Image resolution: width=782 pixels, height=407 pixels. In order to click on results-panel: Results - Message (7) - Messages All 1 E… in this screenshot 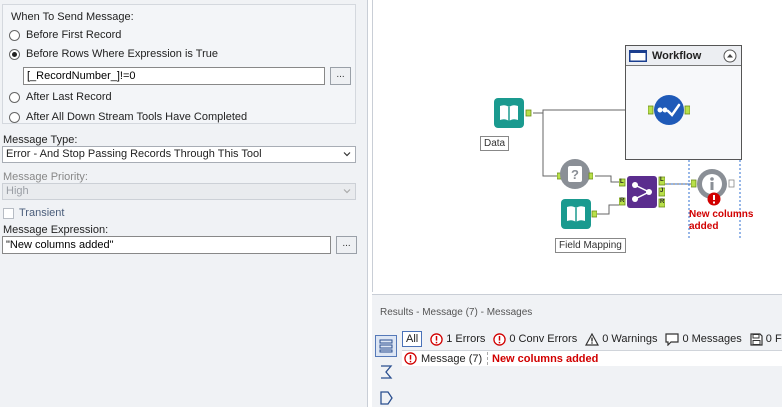, I will do `click(577, 350)`.